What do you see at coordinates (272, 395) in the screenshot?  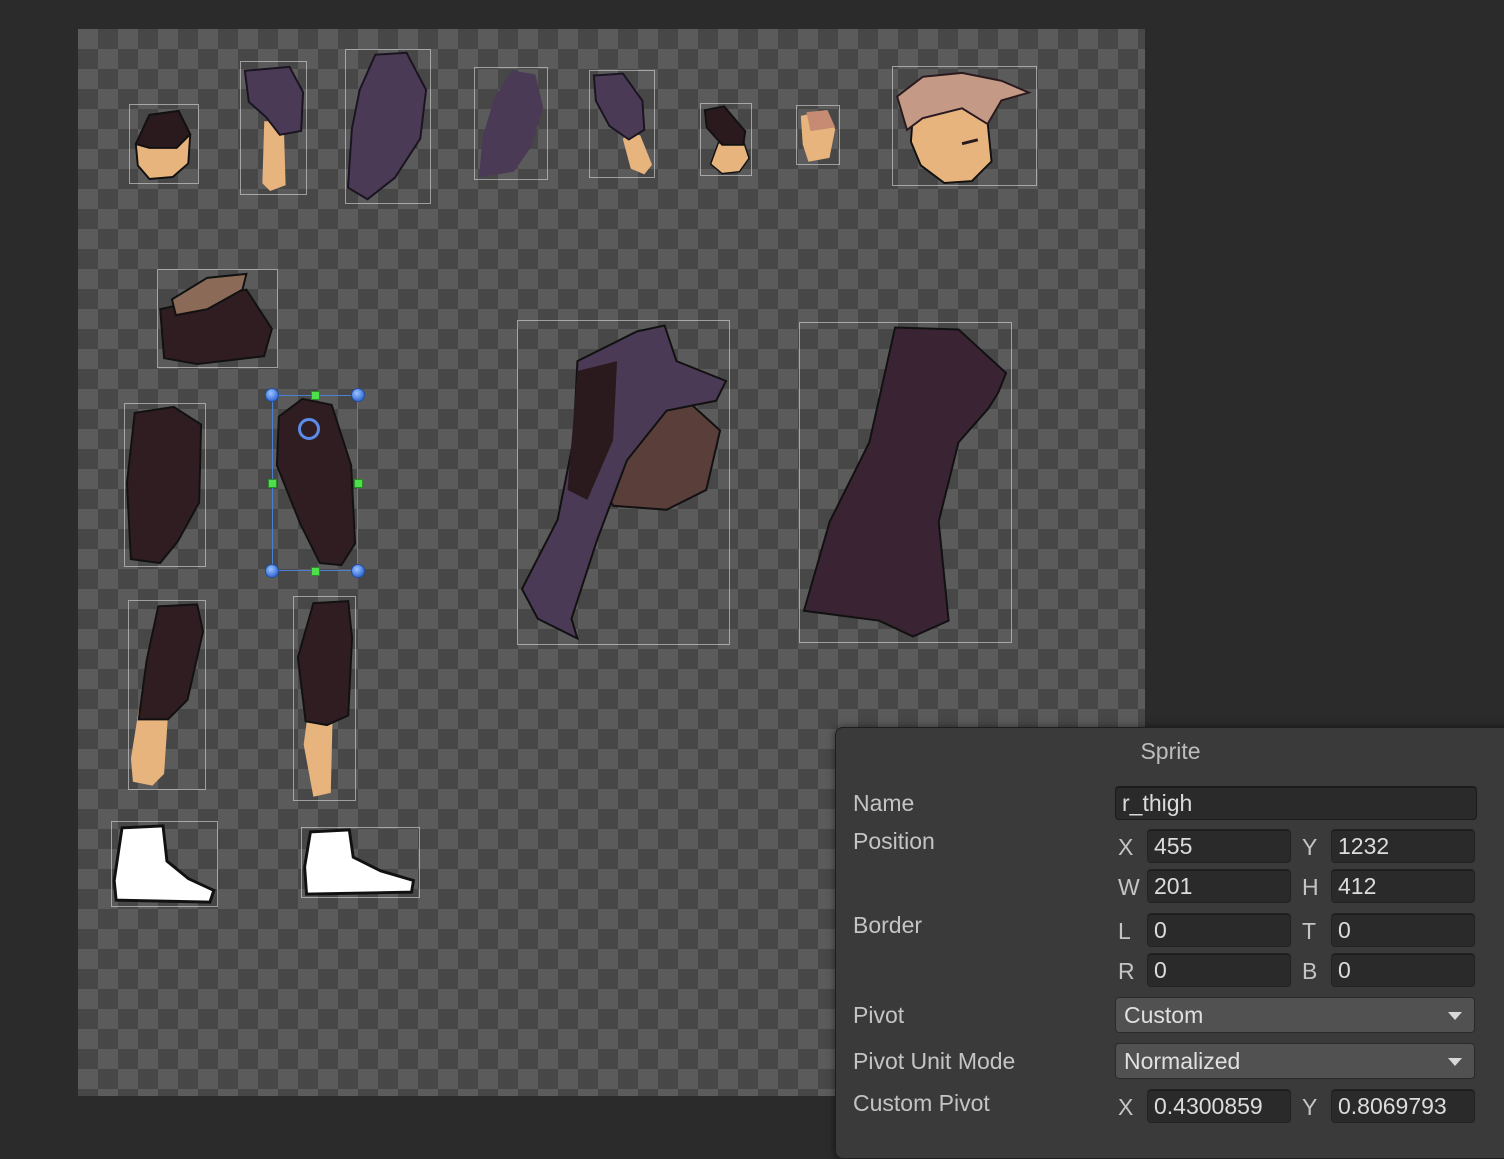 I see `resize-handle-top-left` at bounding box center [272, 395].